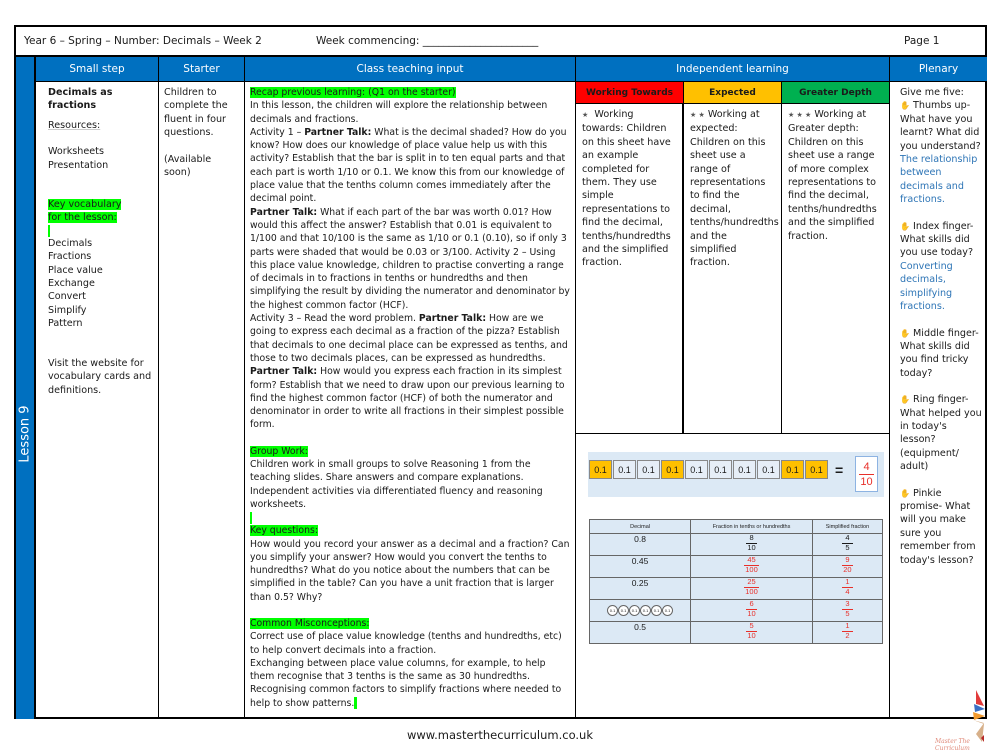 The height and width of the screenshot is (752, 1000). I want to click on equals-sign: =, so click(839, 470).